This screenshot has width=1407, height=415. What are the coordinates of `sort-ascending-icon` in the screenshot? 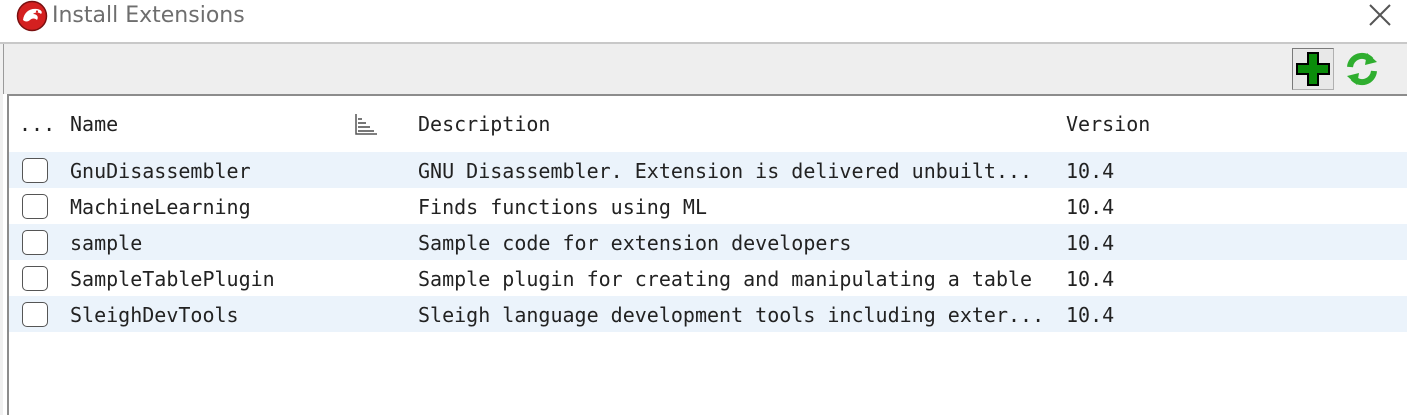 It's located at (366, 124).